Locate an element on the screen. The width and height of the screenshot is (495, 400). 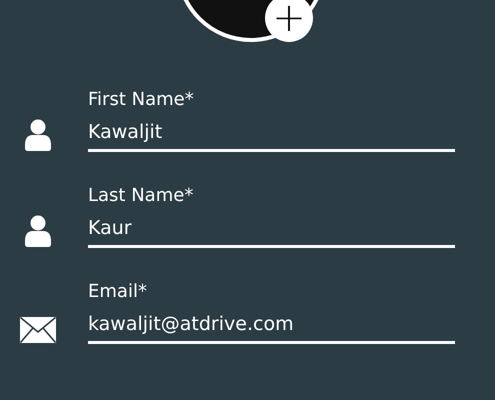
field-label: Last Name* is located at coordinates (141, 196).